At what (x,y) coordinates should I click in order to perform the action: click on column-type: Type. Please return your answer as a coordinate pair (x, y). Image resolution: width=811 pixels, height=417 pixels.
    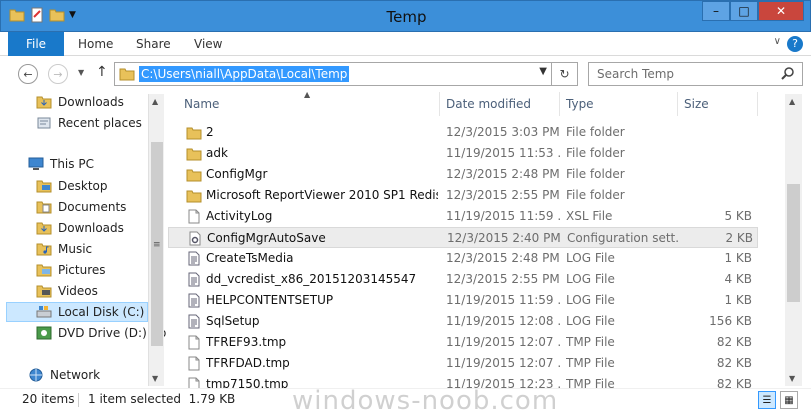
    Looking at the image, I should click on (619, 104).